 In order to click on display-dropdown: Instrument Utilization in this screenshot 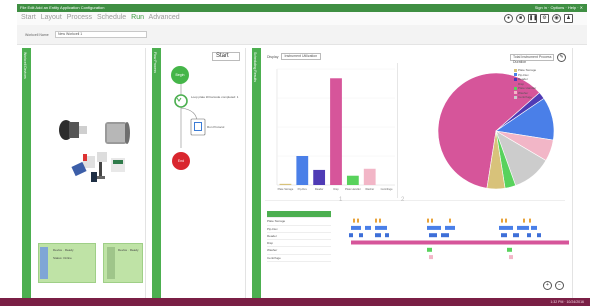, I will do `click(301, 56)`.